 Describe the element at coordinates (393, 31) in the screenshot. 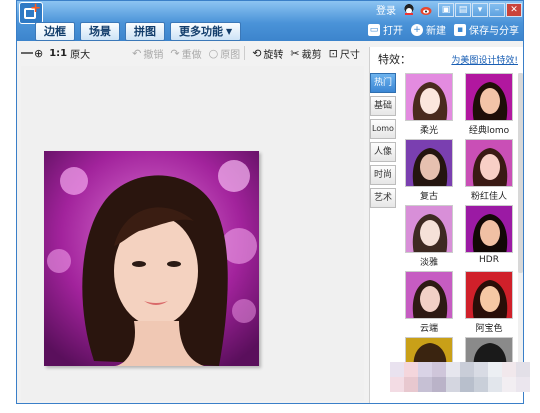

I see `open-label: 打开` at that location.